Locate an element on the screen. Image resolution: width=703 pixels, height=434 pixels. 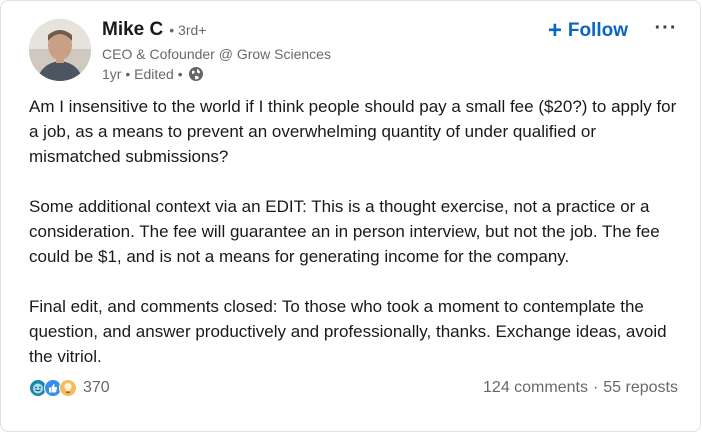
author-headline: CEO & Cofounder @ Grow Sciences is located at coordinates (216, 54).